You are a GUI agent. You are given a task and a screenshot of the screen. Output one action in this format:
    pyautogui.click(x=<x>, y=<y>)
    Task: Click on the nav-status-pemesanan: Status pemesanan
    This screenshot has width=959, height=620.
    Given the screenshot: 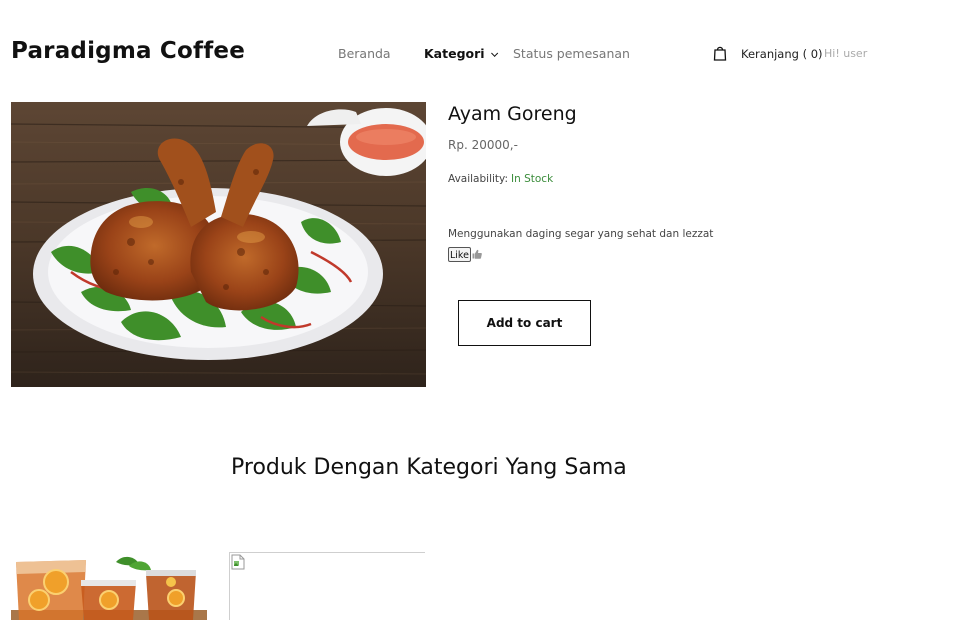 What is the action you would take?
    pyautogui.click(x=571, y=53)
    